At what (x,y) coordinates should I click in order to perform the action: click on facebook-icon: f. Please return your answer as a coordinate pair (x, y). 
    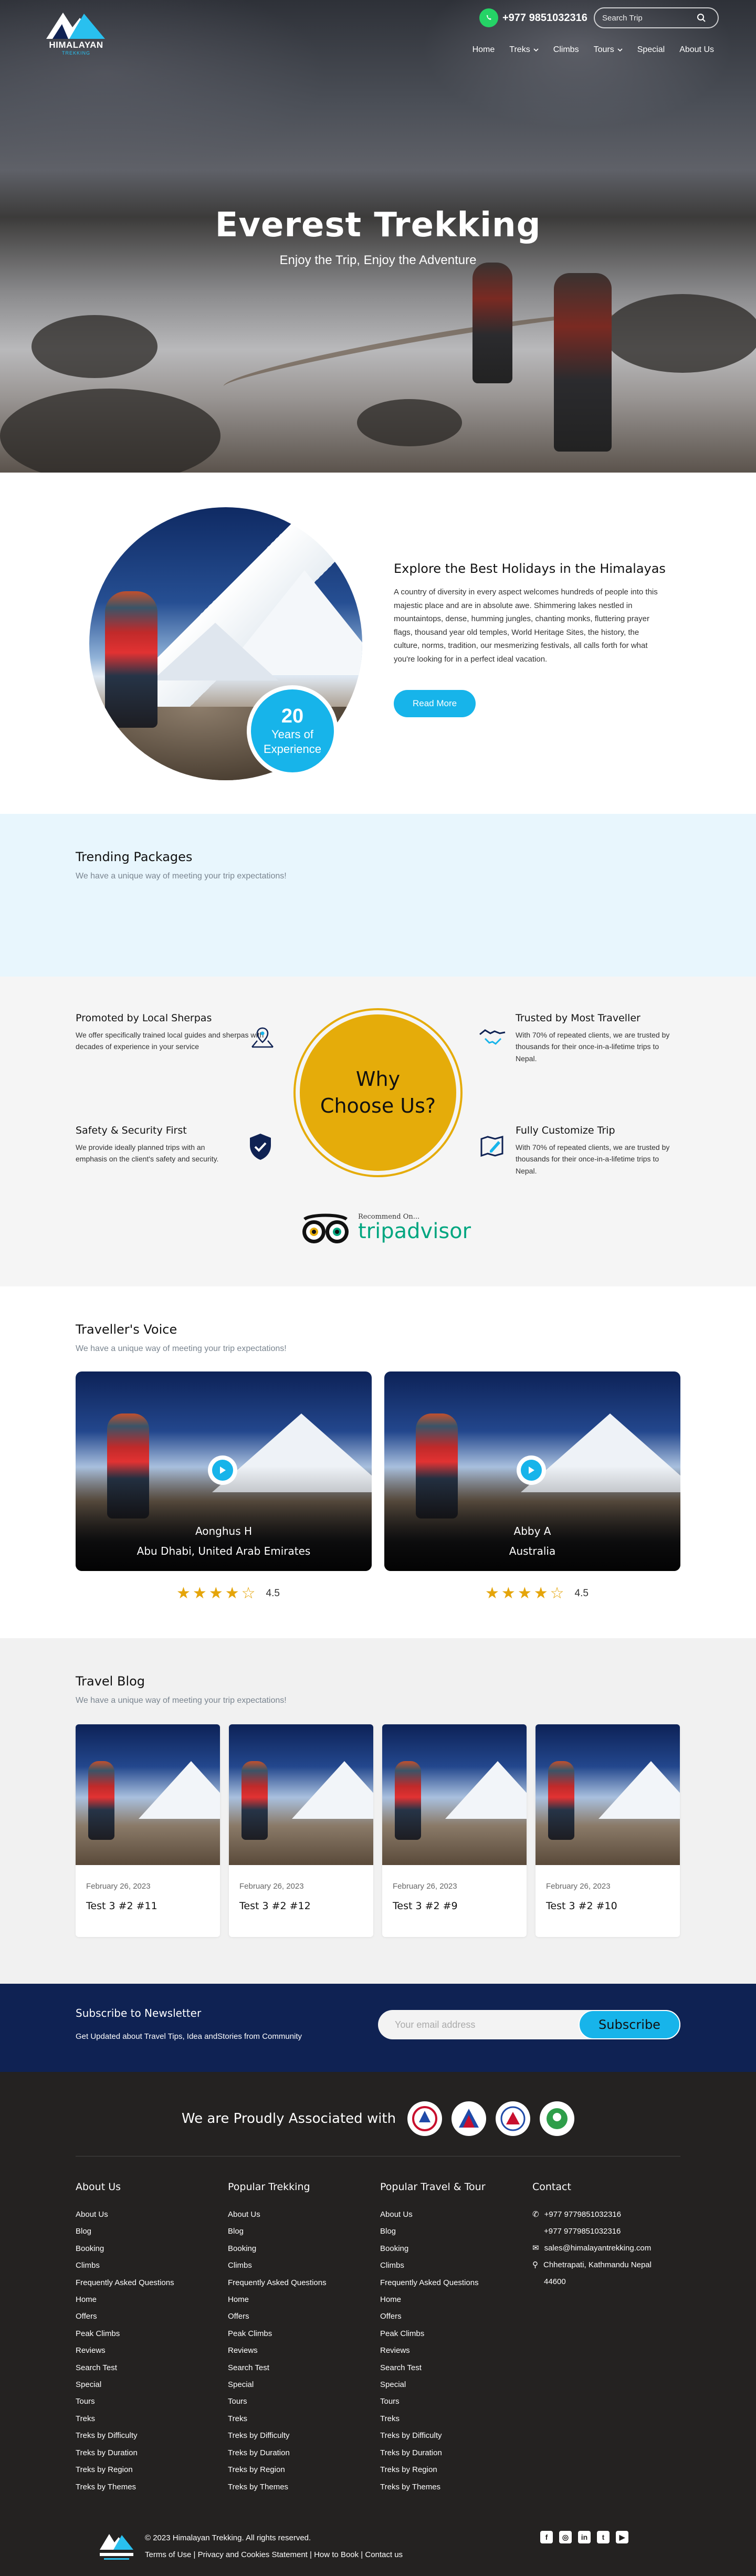
    Looking at the image, I should click on (546, 2537).